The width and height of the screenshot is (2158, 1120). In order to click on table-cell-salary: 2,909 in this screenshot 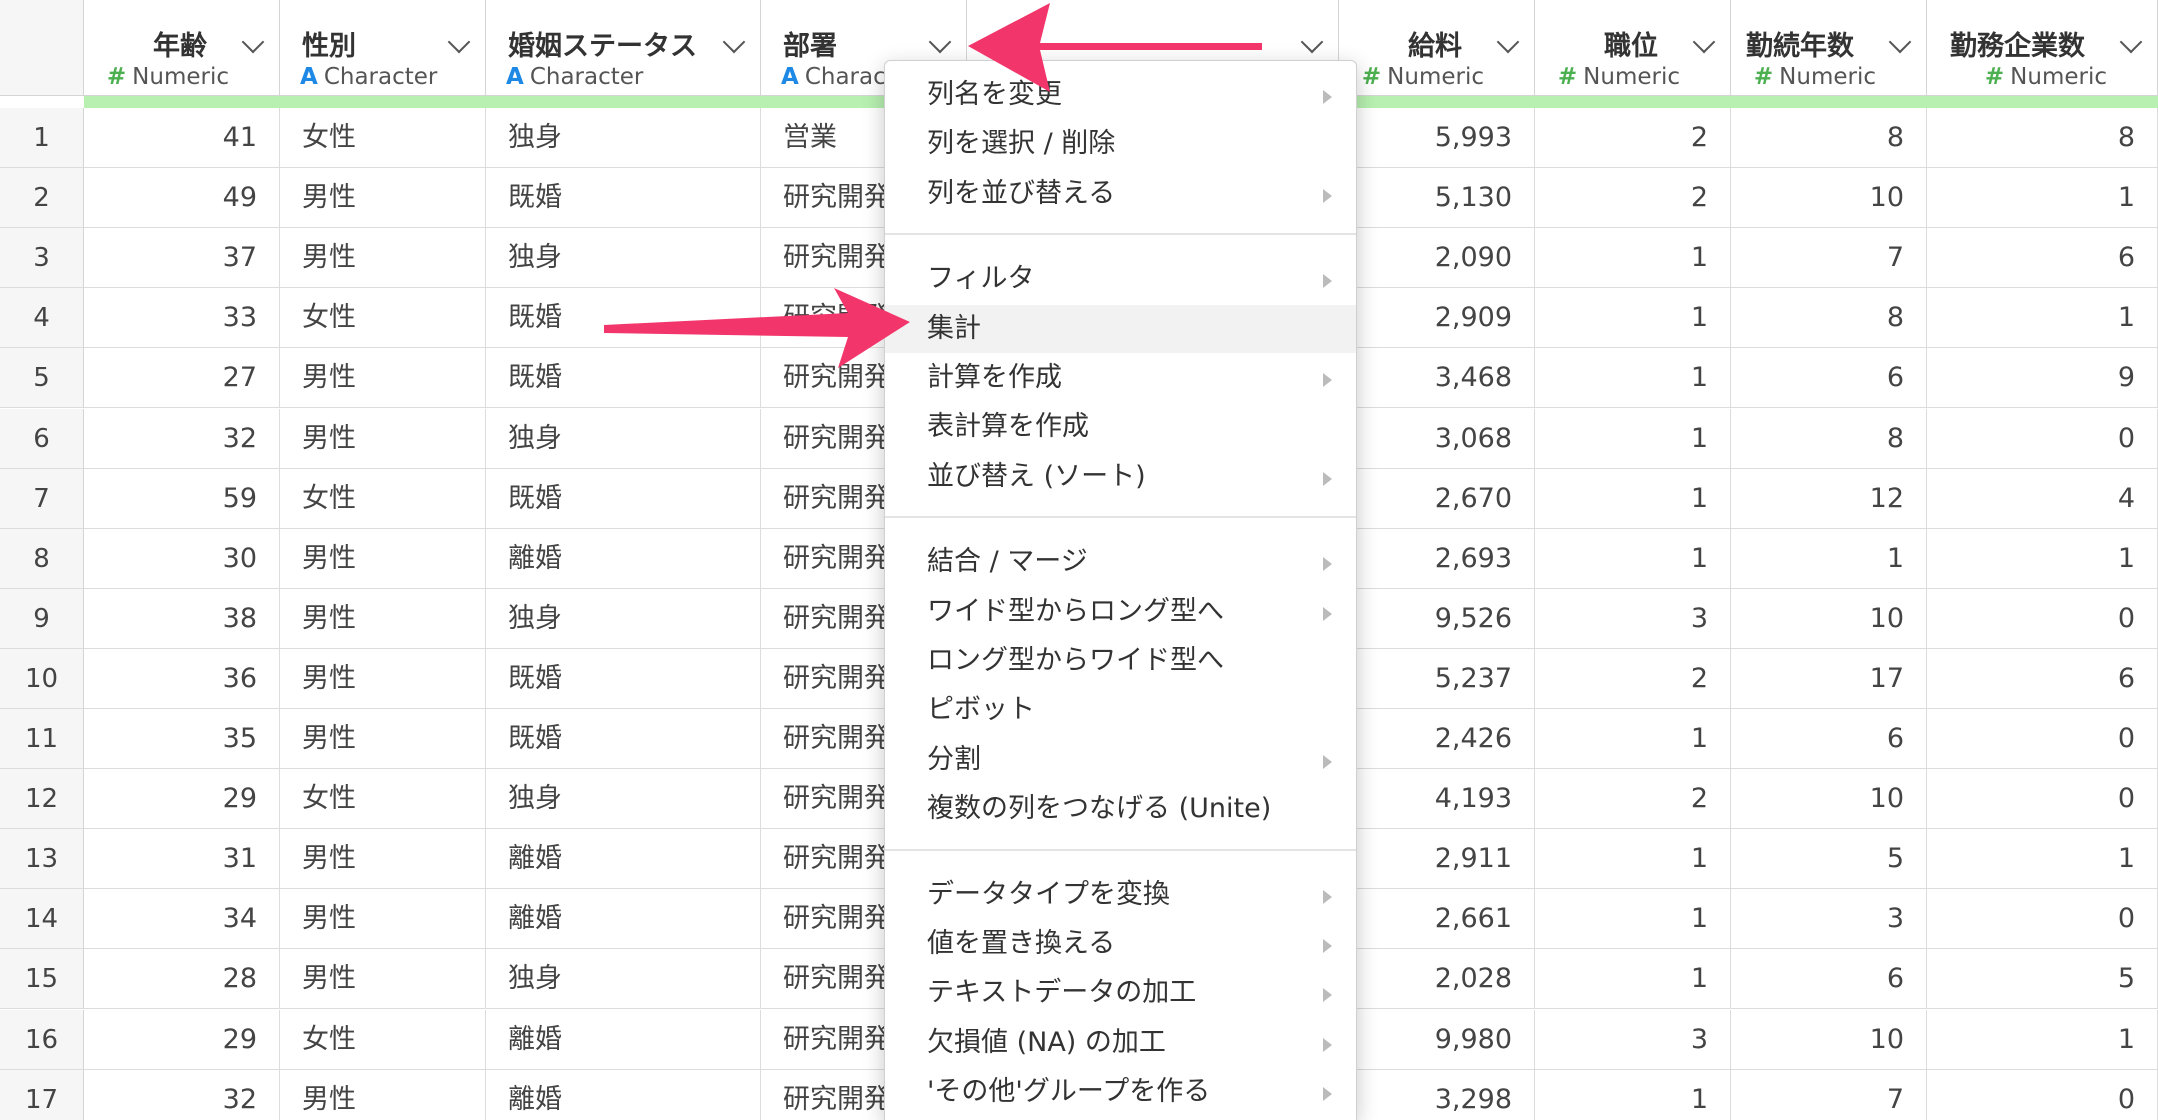, I will do `click(1437, 318)`.